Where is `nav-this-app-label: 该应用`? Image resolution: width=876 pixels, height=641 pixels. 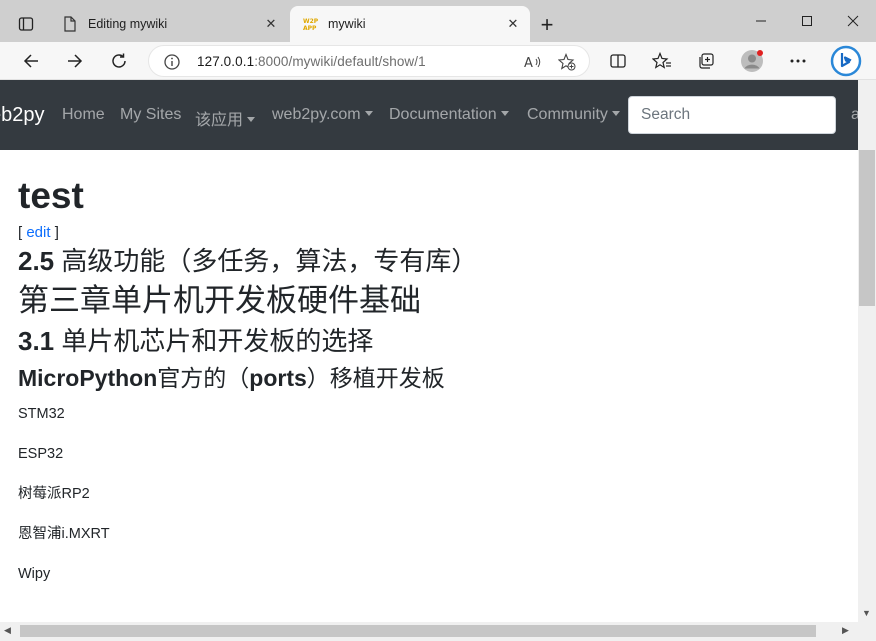 nav-this-app-label: 该应用 is located at coordinates (219, 120).